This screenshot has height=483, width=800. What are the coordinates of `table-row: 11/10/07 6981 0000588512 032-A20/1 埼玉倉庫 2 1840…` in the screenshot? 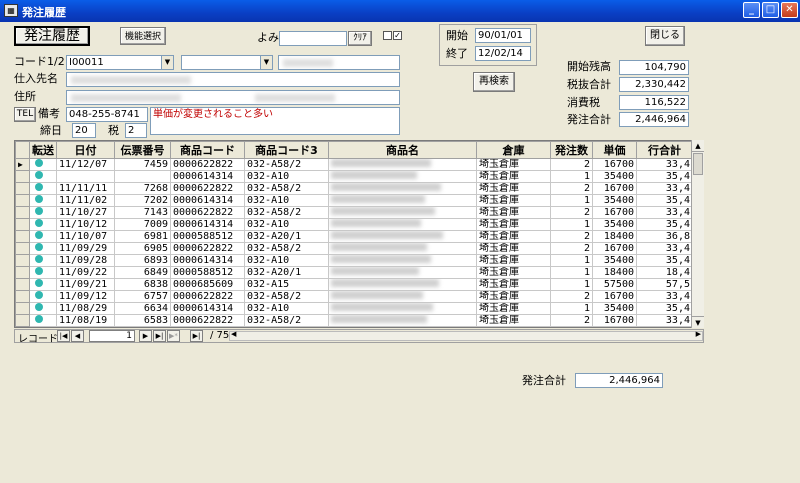 It's located at (354, 236).